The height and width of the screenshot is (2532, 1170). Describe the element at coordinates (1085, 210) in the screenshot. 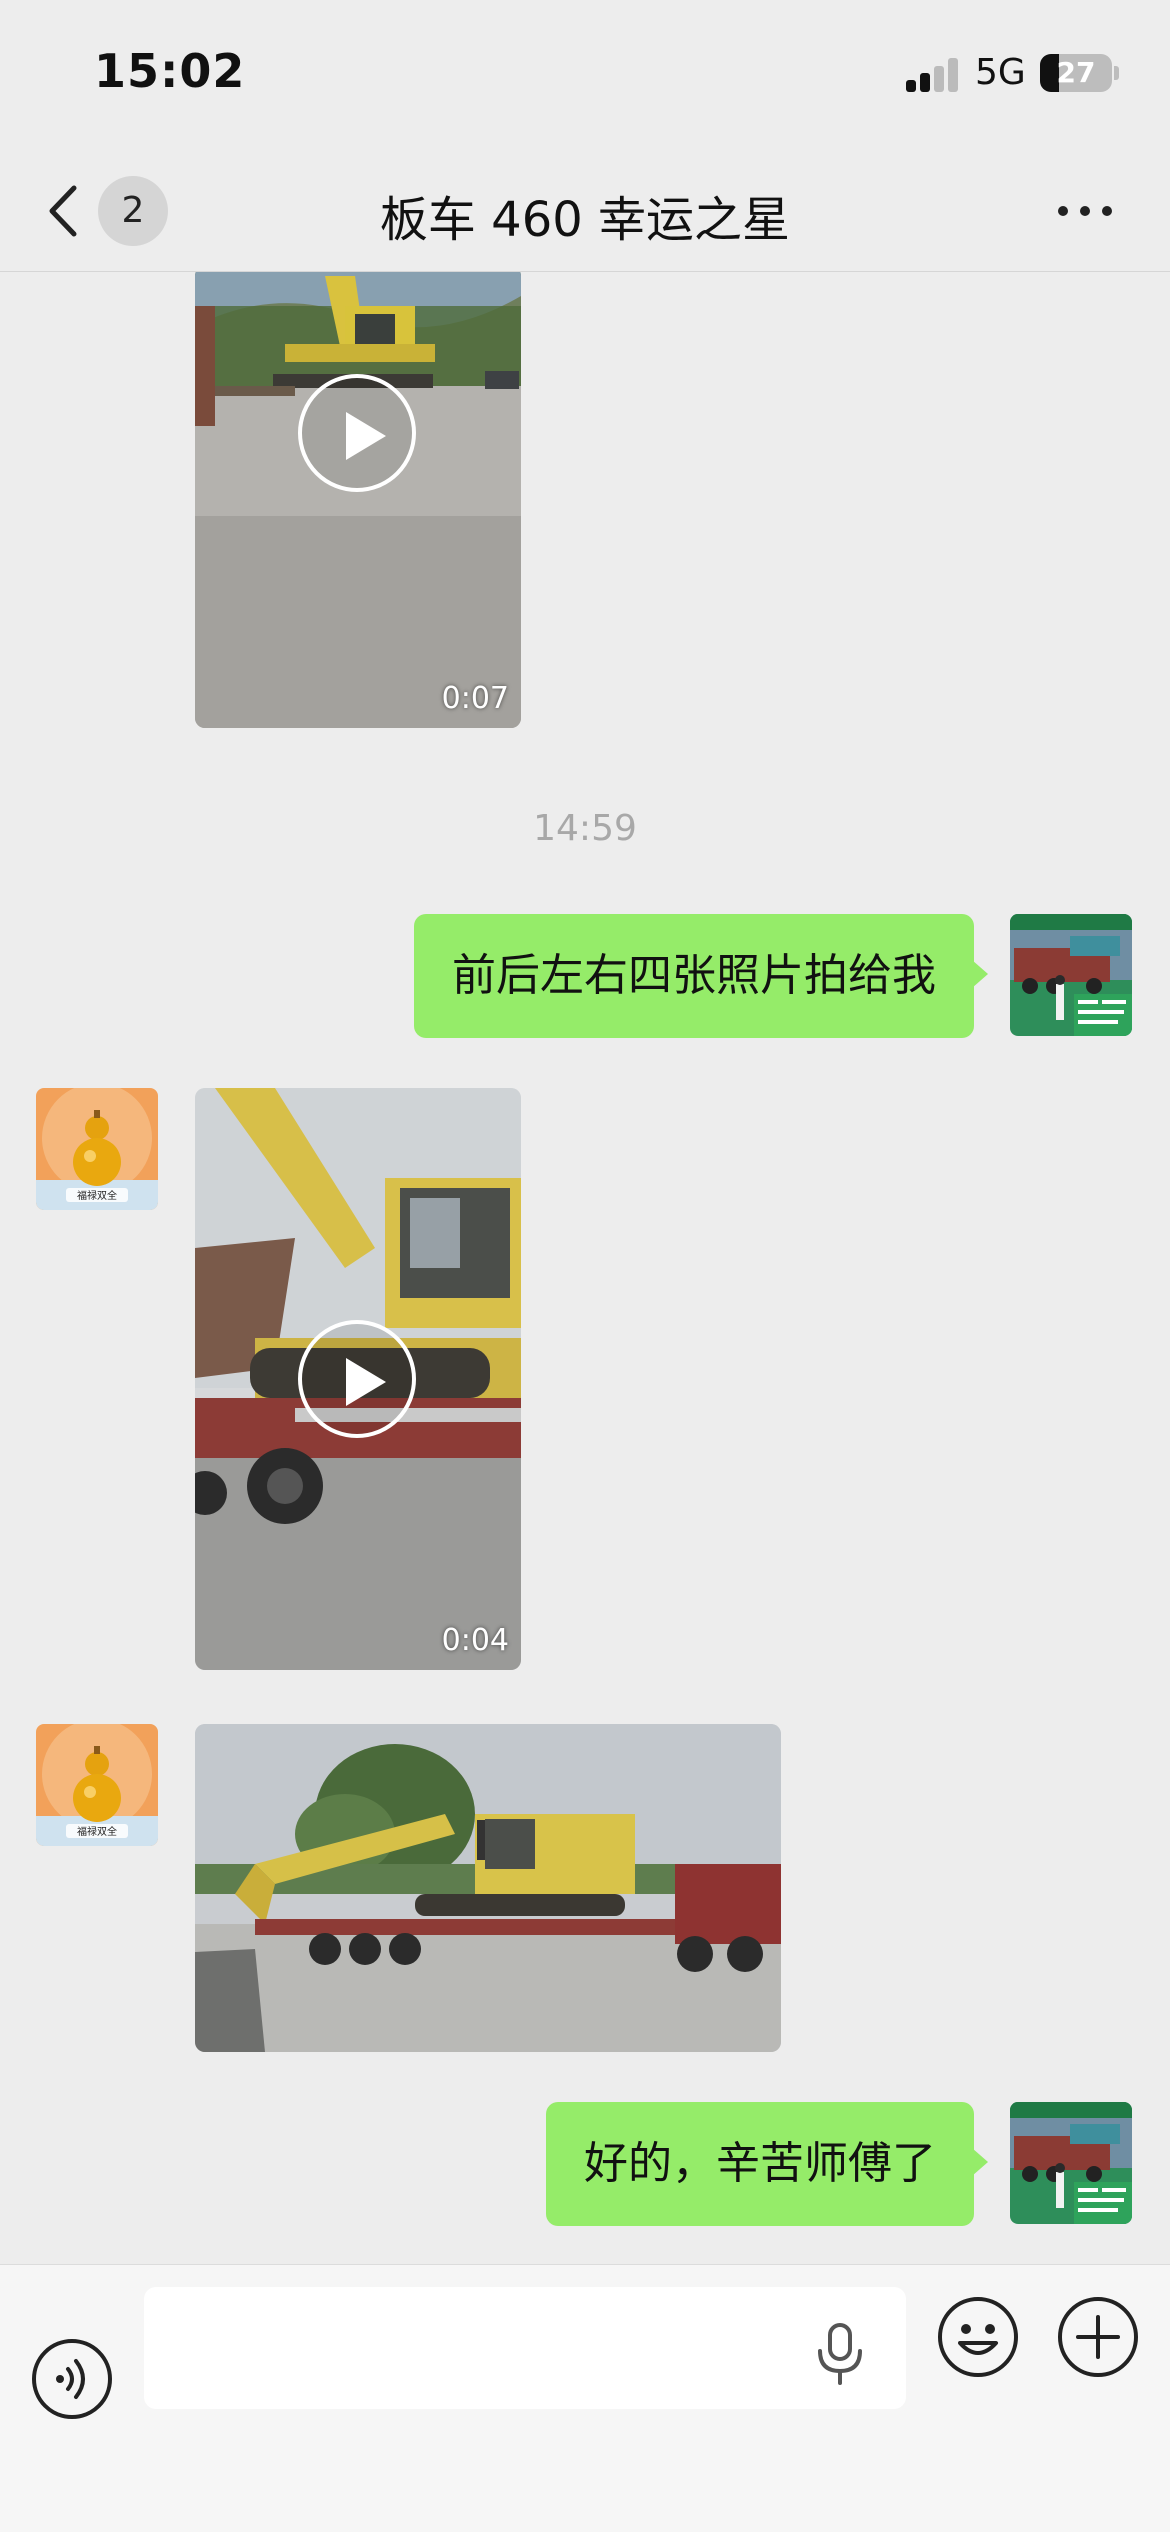

I see `more-options-button` at that location.